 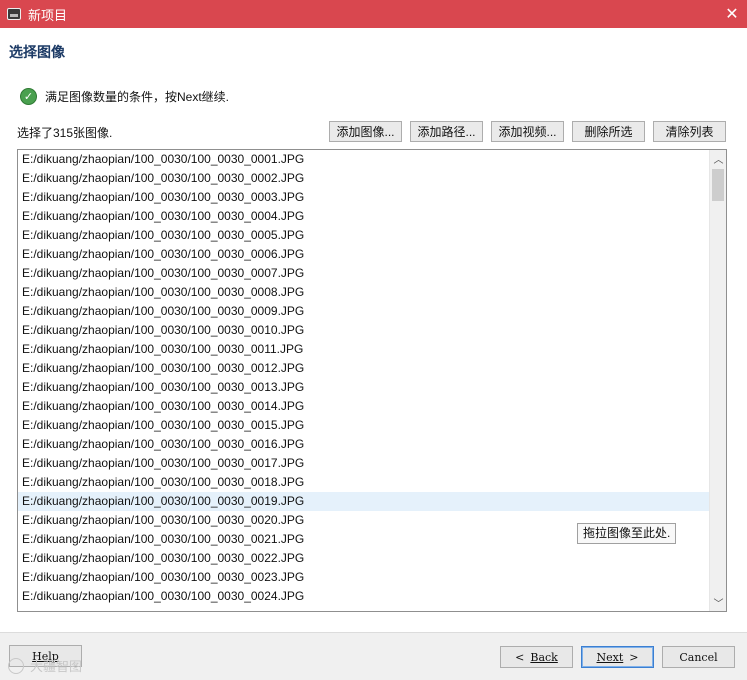 I want to click on watermark: 大疆智图, so click(x=45, y=665).